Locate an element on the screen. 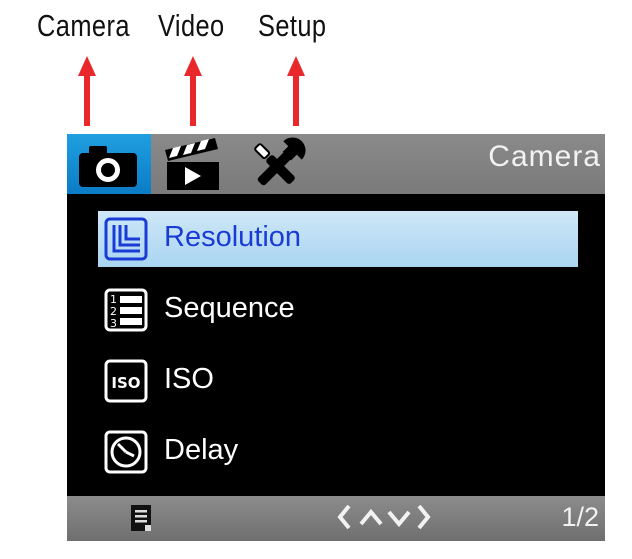 Image resolution: width=632 pixels, height=559 pixels. resolution-icon is located at coordinates (126, 239).